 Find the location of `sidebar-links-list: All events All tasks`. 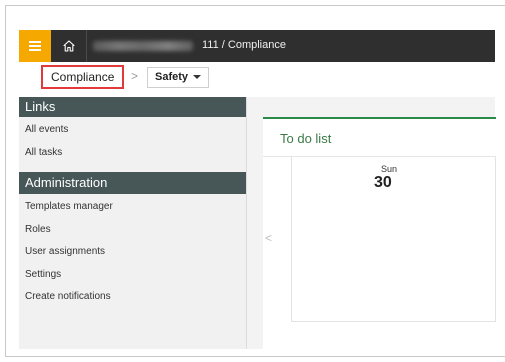

sidebar-links-list: All events All tasks is located at coordinates (132, 140).